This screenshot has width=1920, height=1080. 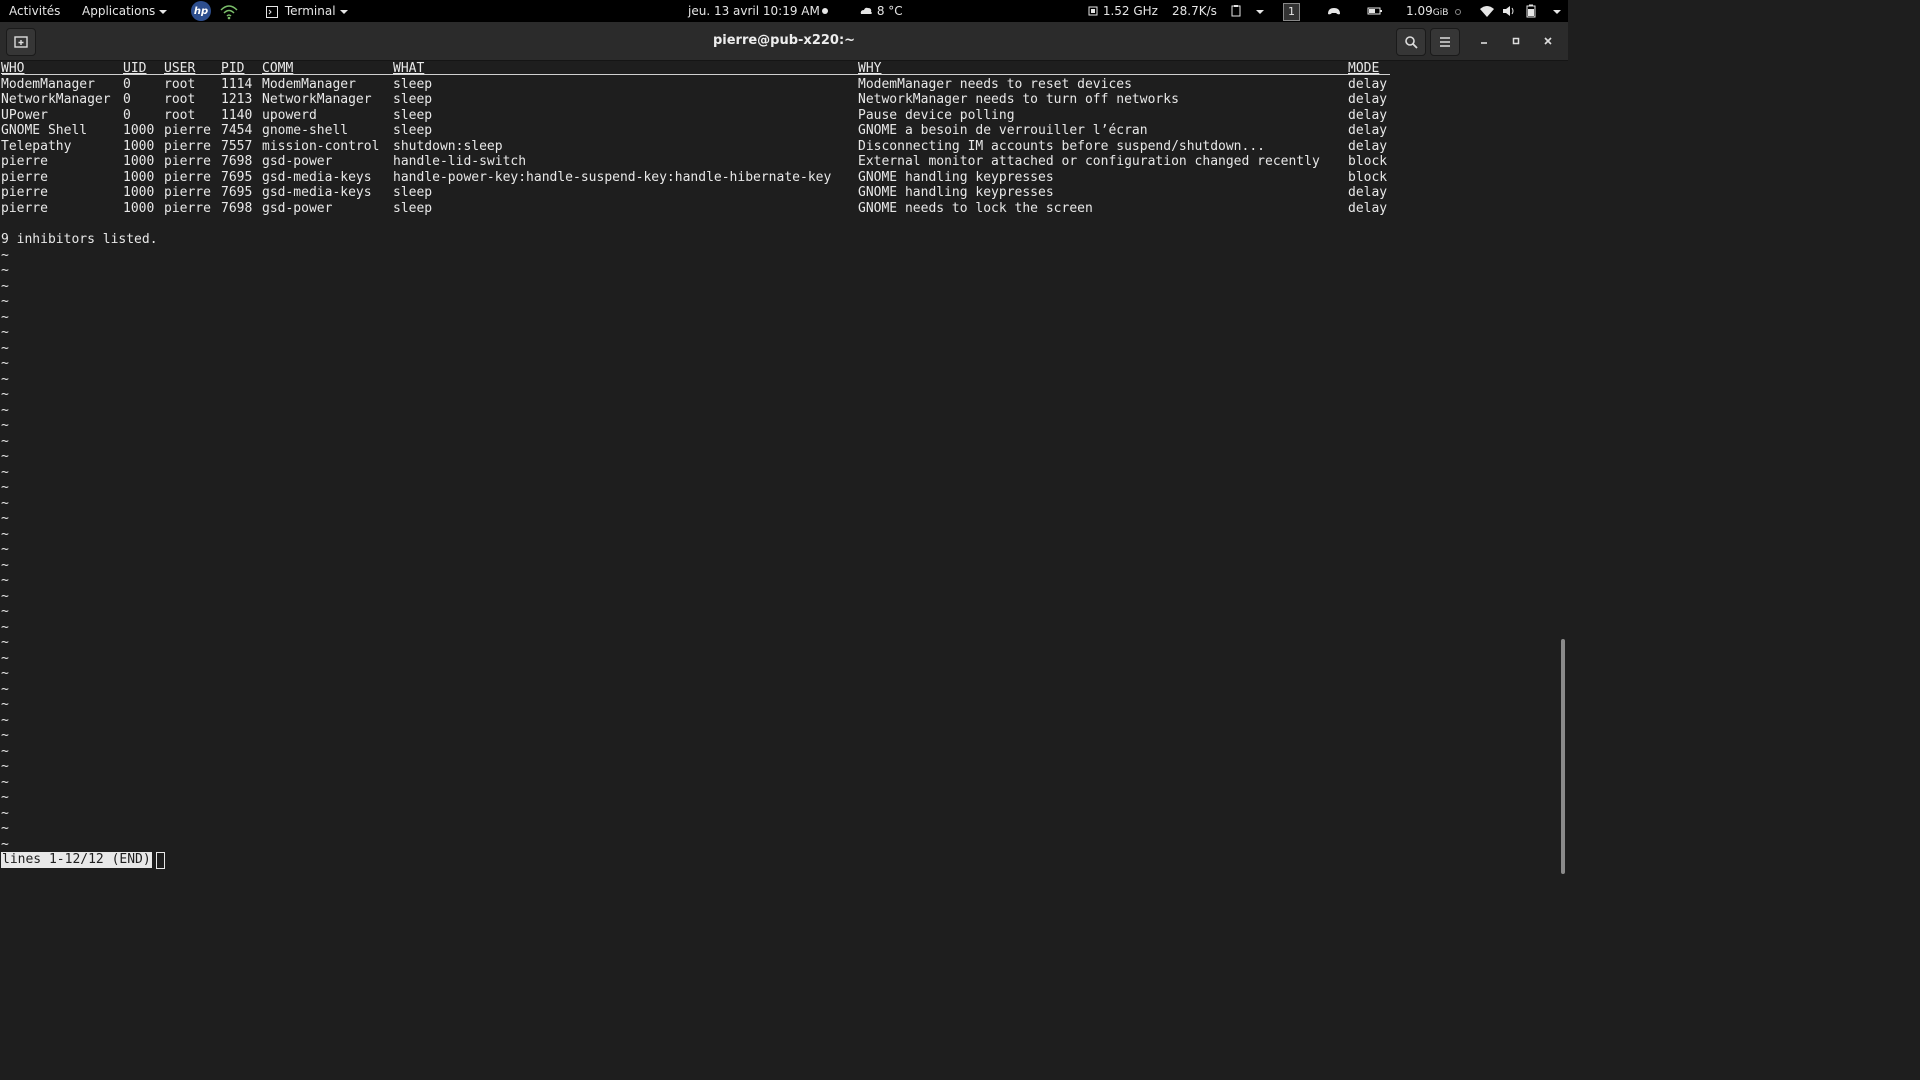 What do you see at coordinates (317, 99) in the screenshot?
I see `cell-comm: NetworkManager` at bounding box center [317, 99].